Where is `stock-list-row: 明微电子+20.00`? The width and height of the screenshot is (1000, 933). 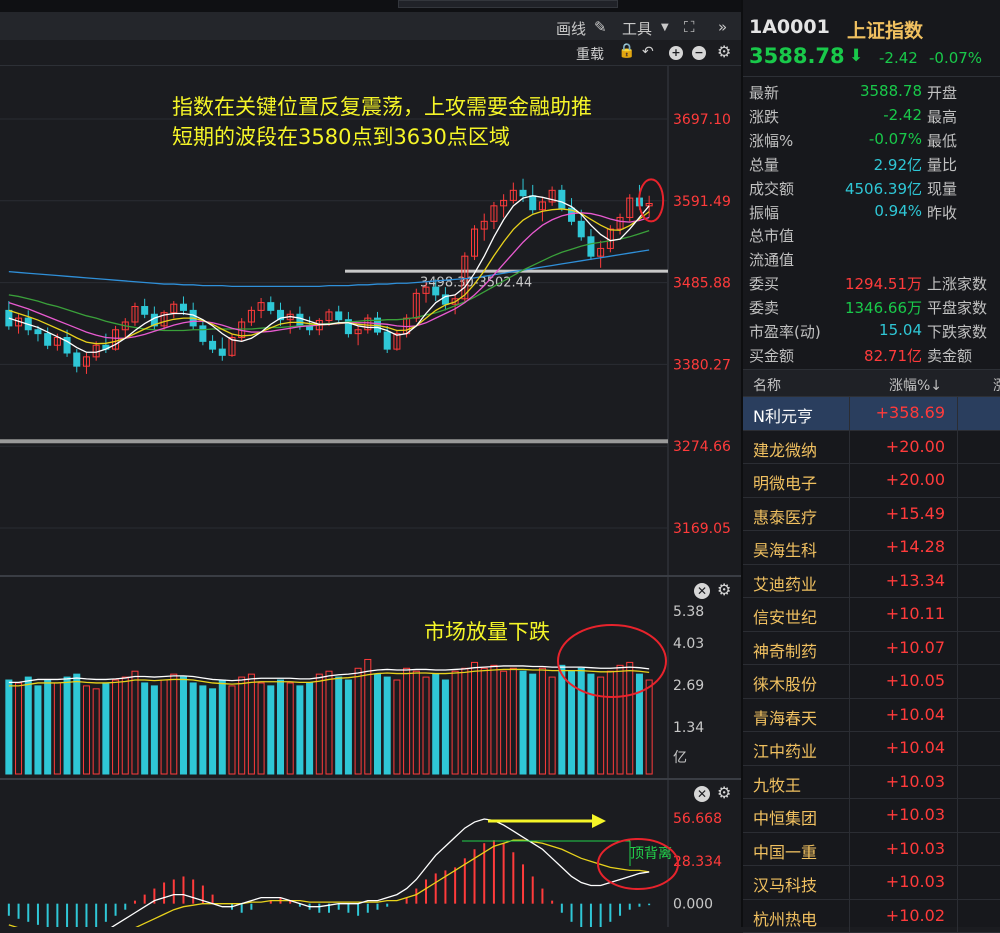 stock-list-row: 明微电子+20.00 is located at coordinates (871, 481).